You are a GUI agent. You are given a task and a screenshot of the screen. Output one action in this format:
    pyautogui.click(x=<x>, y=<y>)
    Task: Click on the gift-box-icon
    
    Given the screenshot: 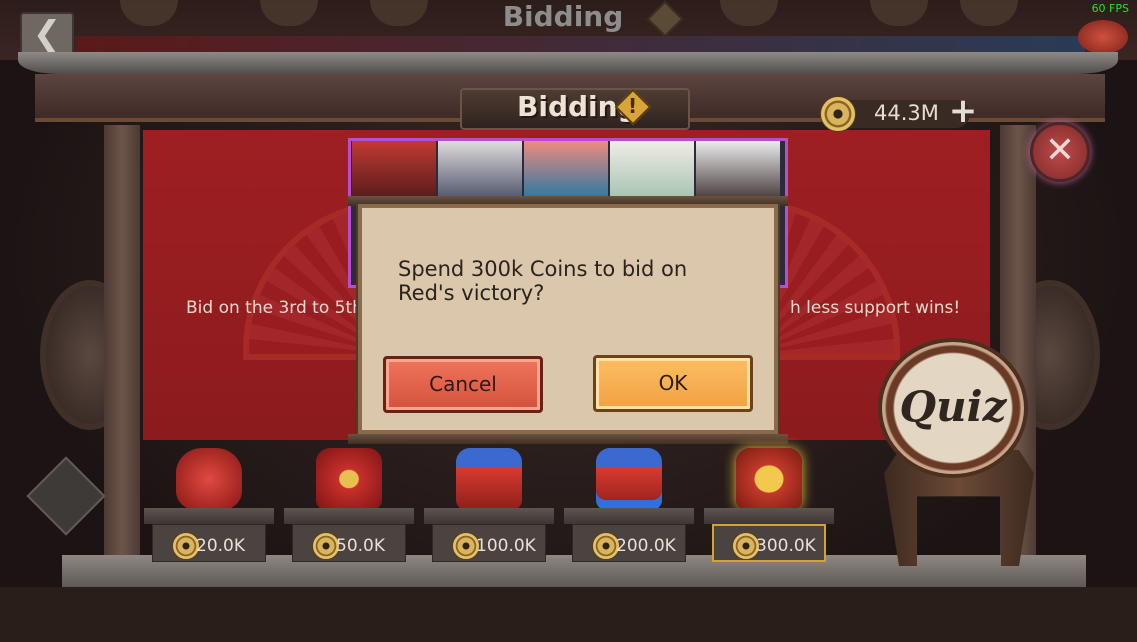 What is the action you would take?
    pyautogui.click(x=489, y=479)
    